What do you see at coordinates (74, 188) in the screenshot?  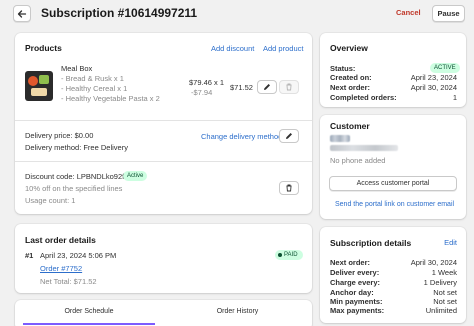 I see `discount-description: 10% off on the specified lines` at bounding box center [74, 188].